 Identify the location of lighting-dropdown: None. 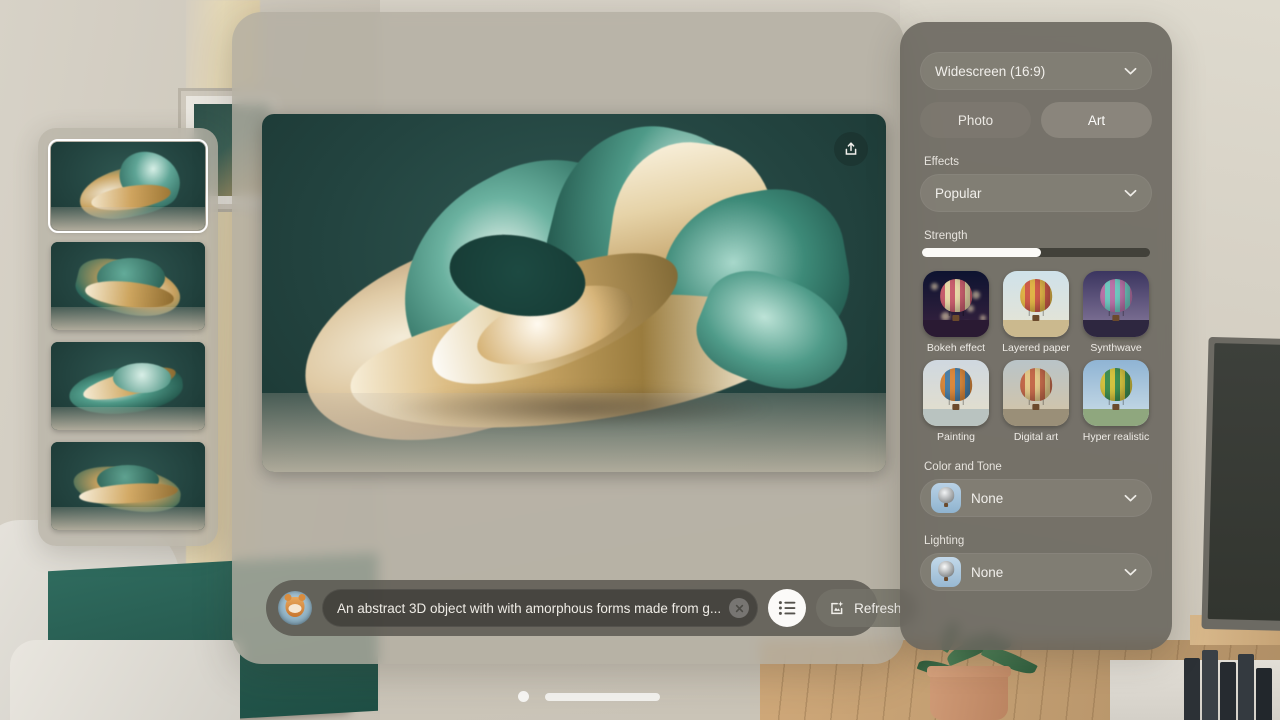
(1036, 572).